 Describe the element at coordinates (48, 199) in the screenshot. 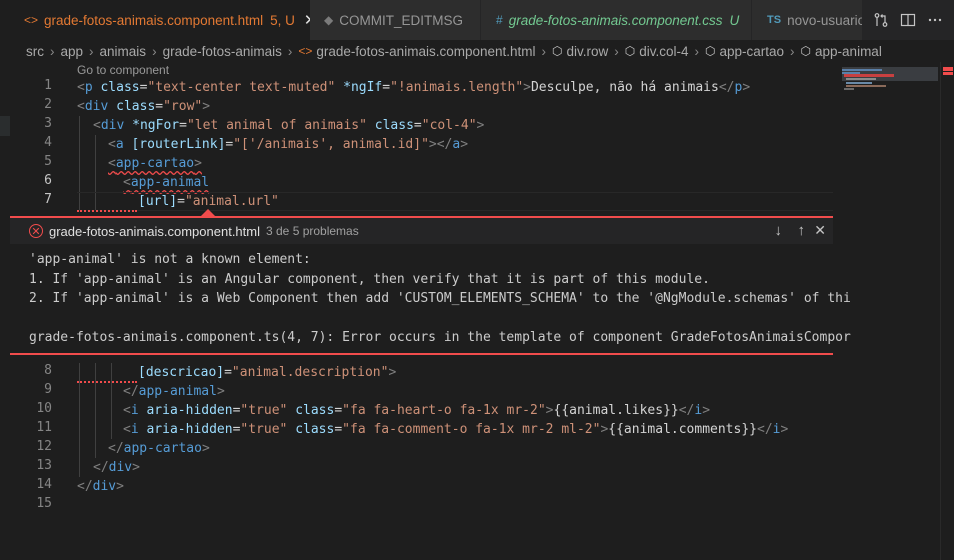

I see `line-number: 7` at that location.